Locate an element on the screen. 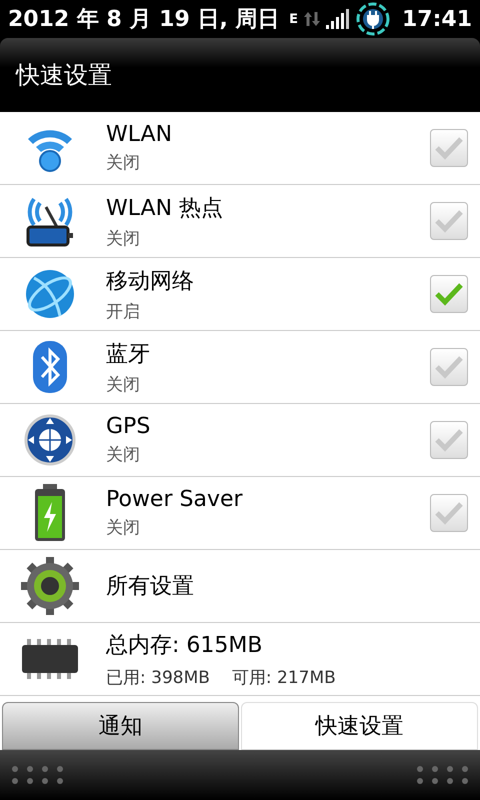 This screenshot has height=800, width=480. status-date: 2012 年 8 月 19 日, 周日 is located at coordinates (144, 20).